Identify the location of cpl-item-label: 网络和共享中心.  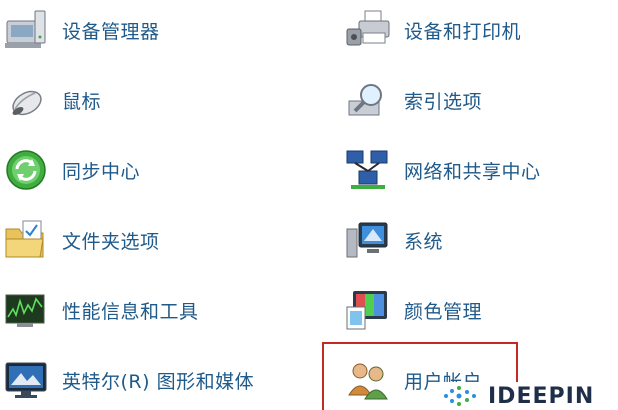
(472, 171).